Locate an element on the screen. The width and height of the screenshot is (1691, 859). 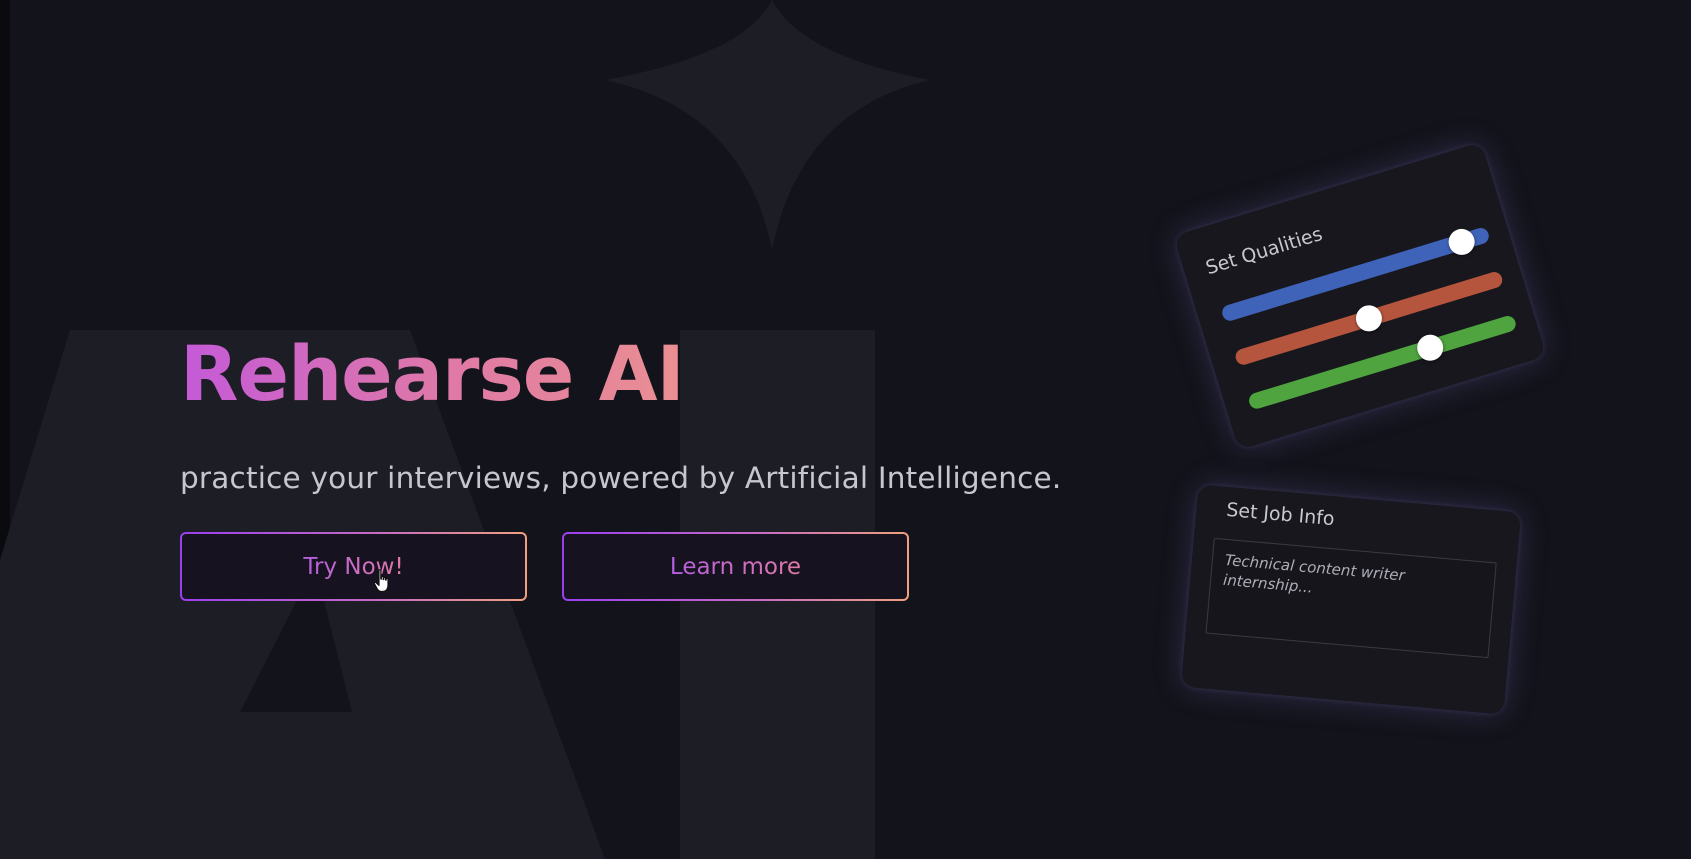
sparkle-star-icon is located at coordinates (767, 125).